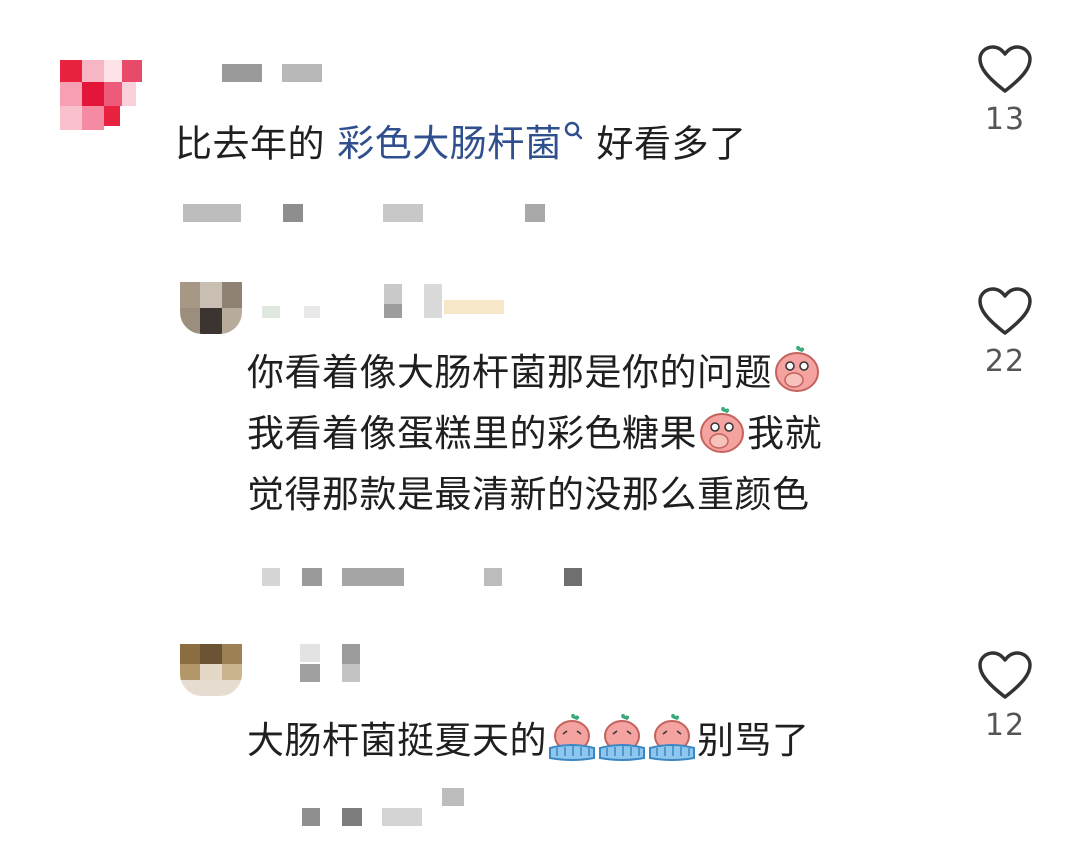 This screenshot has height=857, width=1080. I want to click on like-count: 12, so click(1005, 725).